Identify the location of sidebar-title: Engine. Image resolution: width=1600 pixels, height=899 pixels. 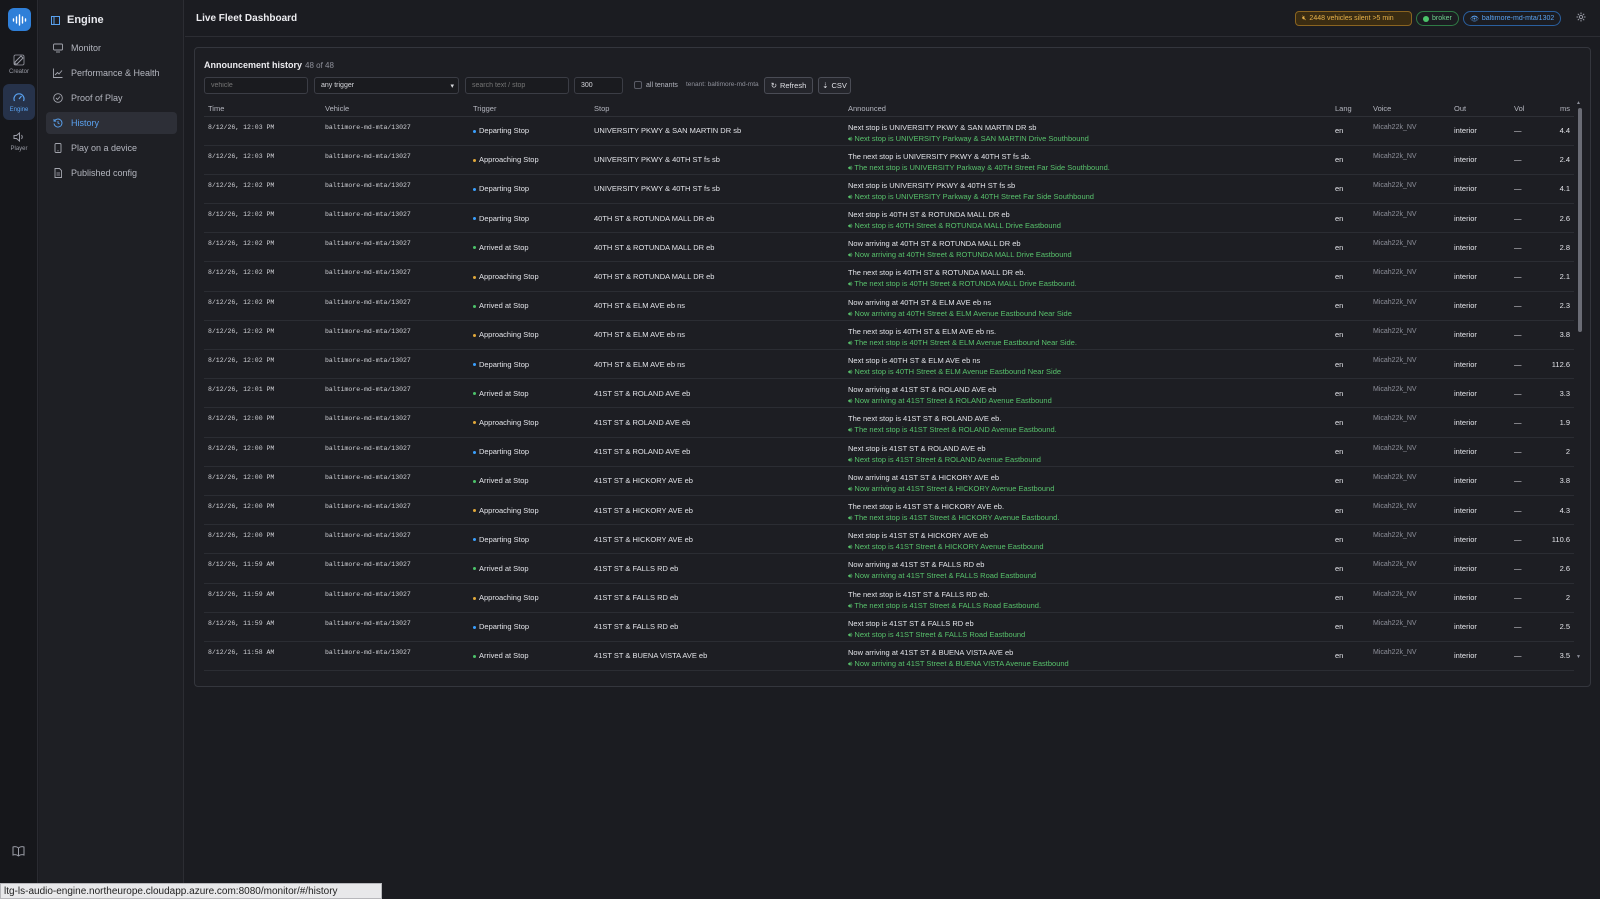
(85, 20).